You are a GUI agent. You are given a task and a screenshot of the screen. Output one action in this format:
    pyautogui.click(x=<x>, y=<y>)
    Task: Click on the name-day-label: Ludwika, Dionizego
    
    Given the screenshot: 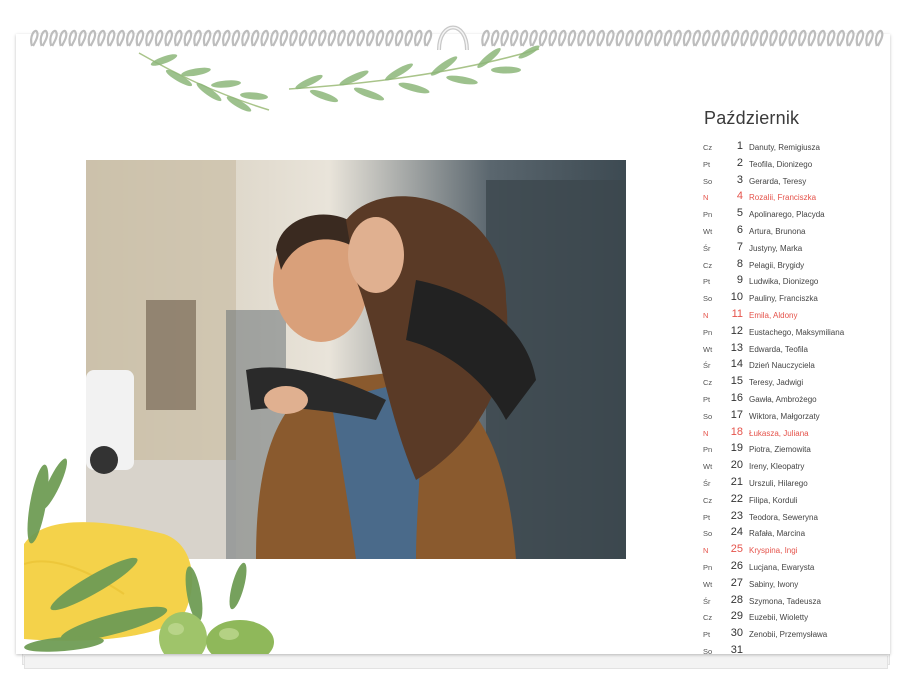 What is the action you would take?
    pyautogui.click(x=784, y=282)
    